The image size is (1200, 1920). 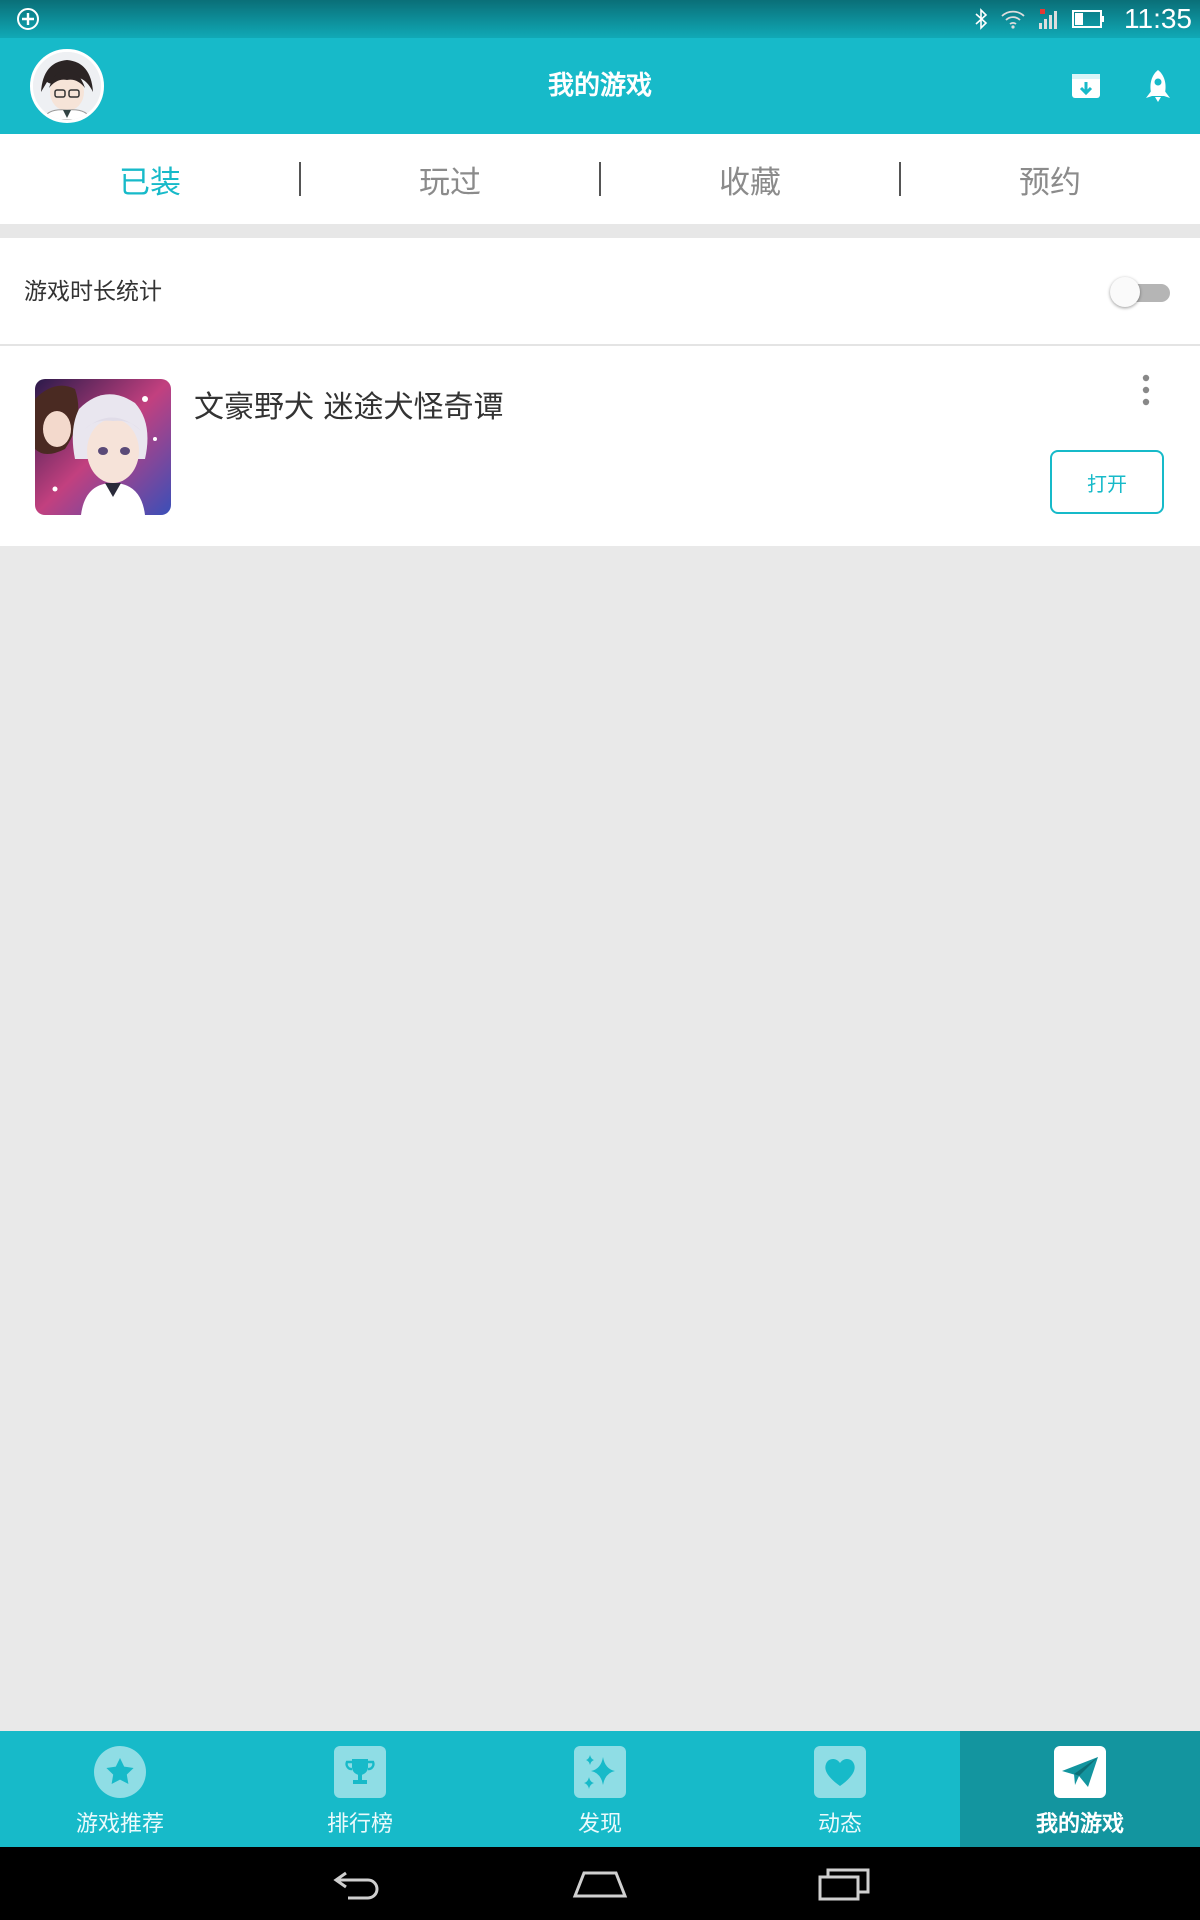 I want to click on home-icon, so click(x=600, y=1883).